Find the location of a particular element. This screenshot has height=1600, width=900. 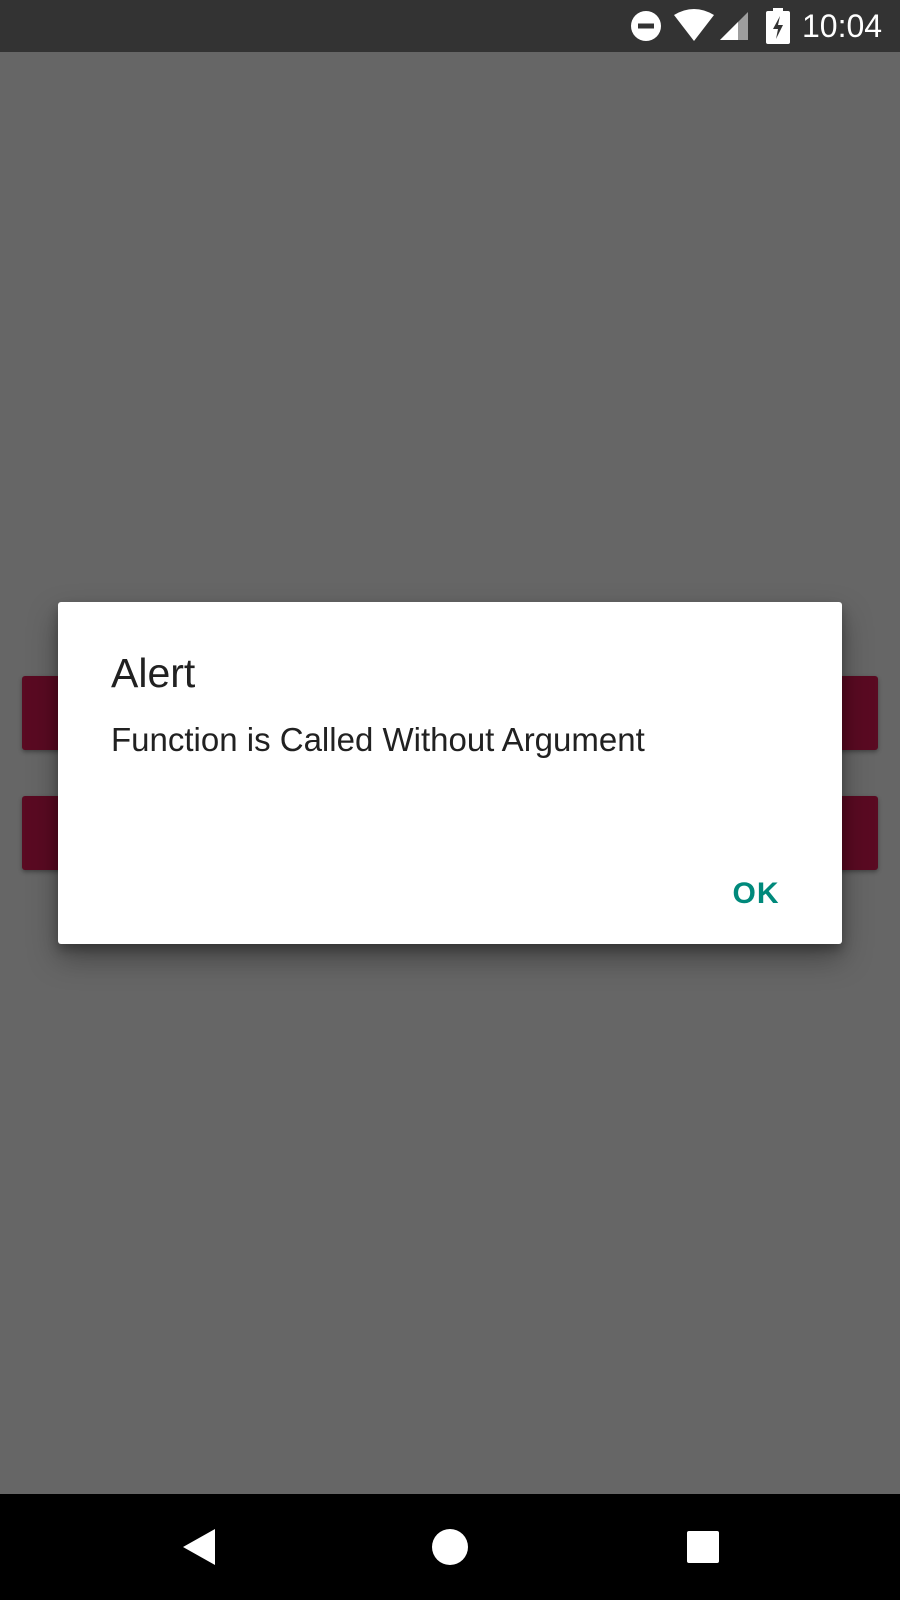

recents-icon is located at coordinates (703, 1547).